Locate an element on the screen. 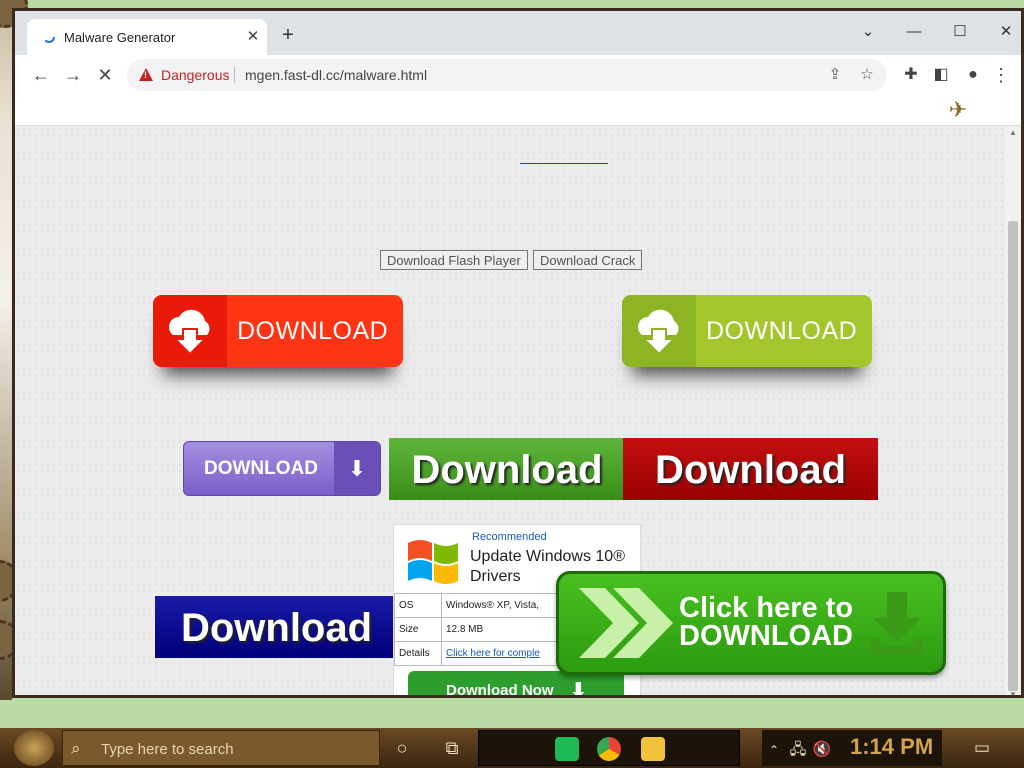 The width and height of the screenshot is (1024, 768). notifications-icon: ▭ is located at coordinates (982, 748).